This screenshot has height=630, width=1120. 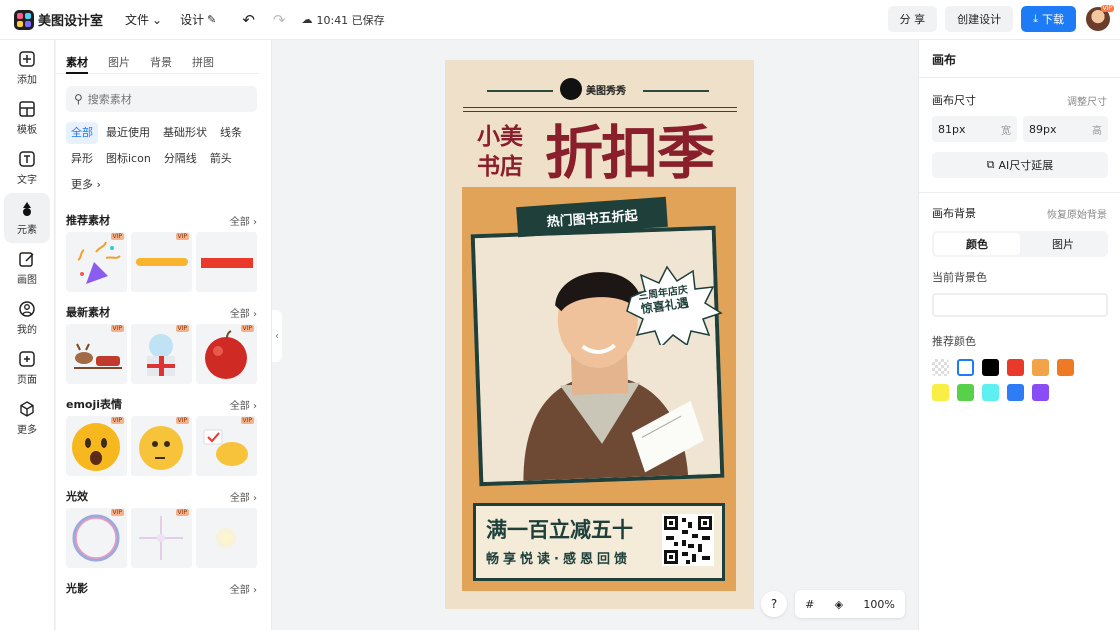 What do you see at coordinates (226, 262) in the screenshot?
I see `asset-thumb-red-bar` at bounding box center [226, 262].